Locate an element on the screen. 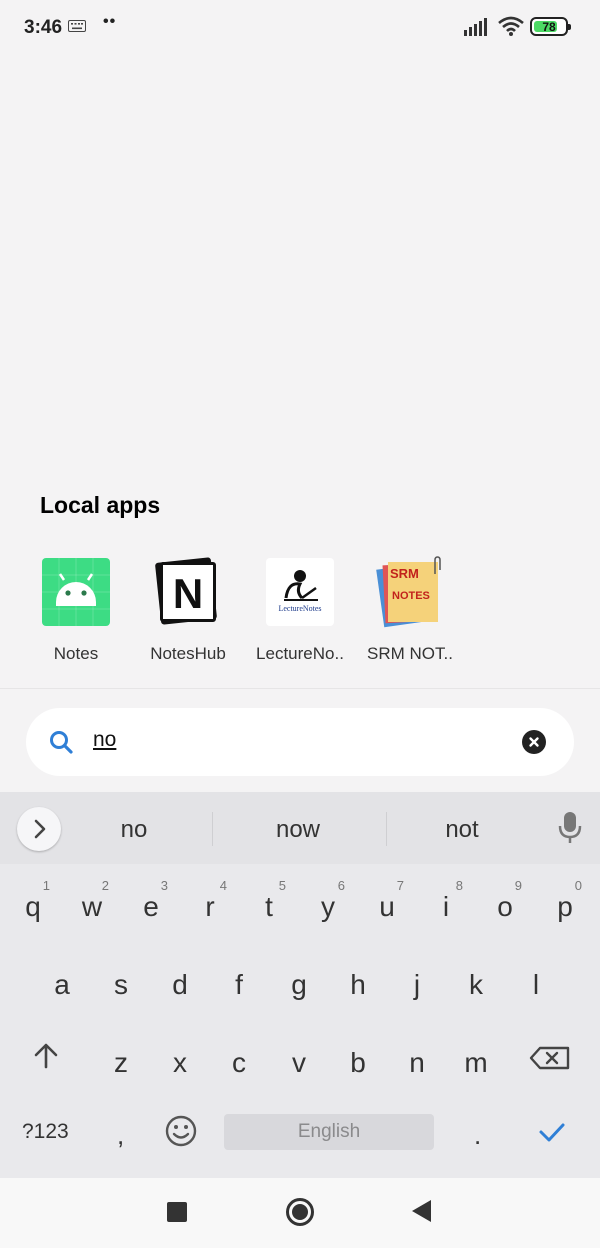 Image resolution: width=600 pixels, height=1248 pixels. key-label: n is located at coordinates (417, 1062).